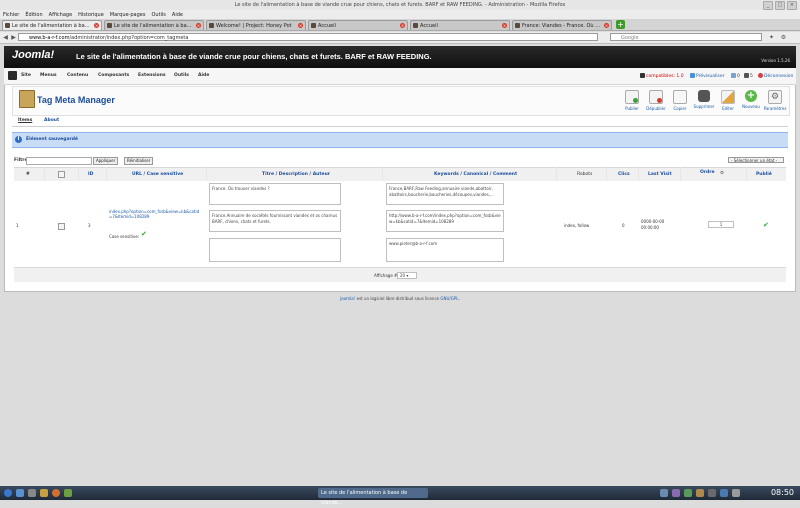  Describe the element at coordinates (90, 174) in the screenshot. I see `col-id: ID` at that location.